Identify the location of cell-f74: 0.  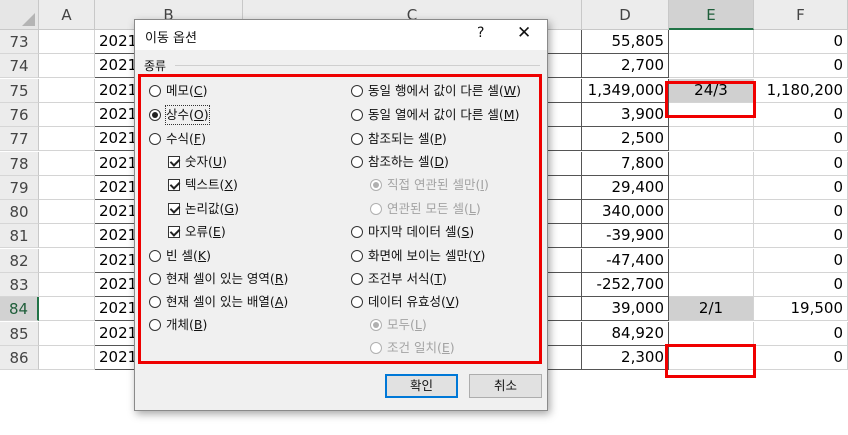
(801, 66).